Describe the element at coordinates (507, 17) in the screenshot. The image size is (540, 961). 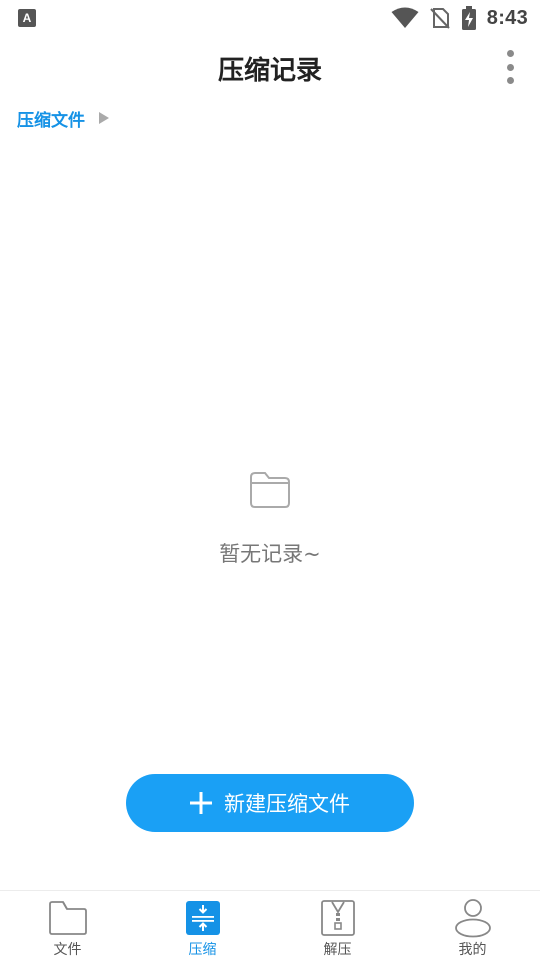
I see `clock: 8:43` at that location.